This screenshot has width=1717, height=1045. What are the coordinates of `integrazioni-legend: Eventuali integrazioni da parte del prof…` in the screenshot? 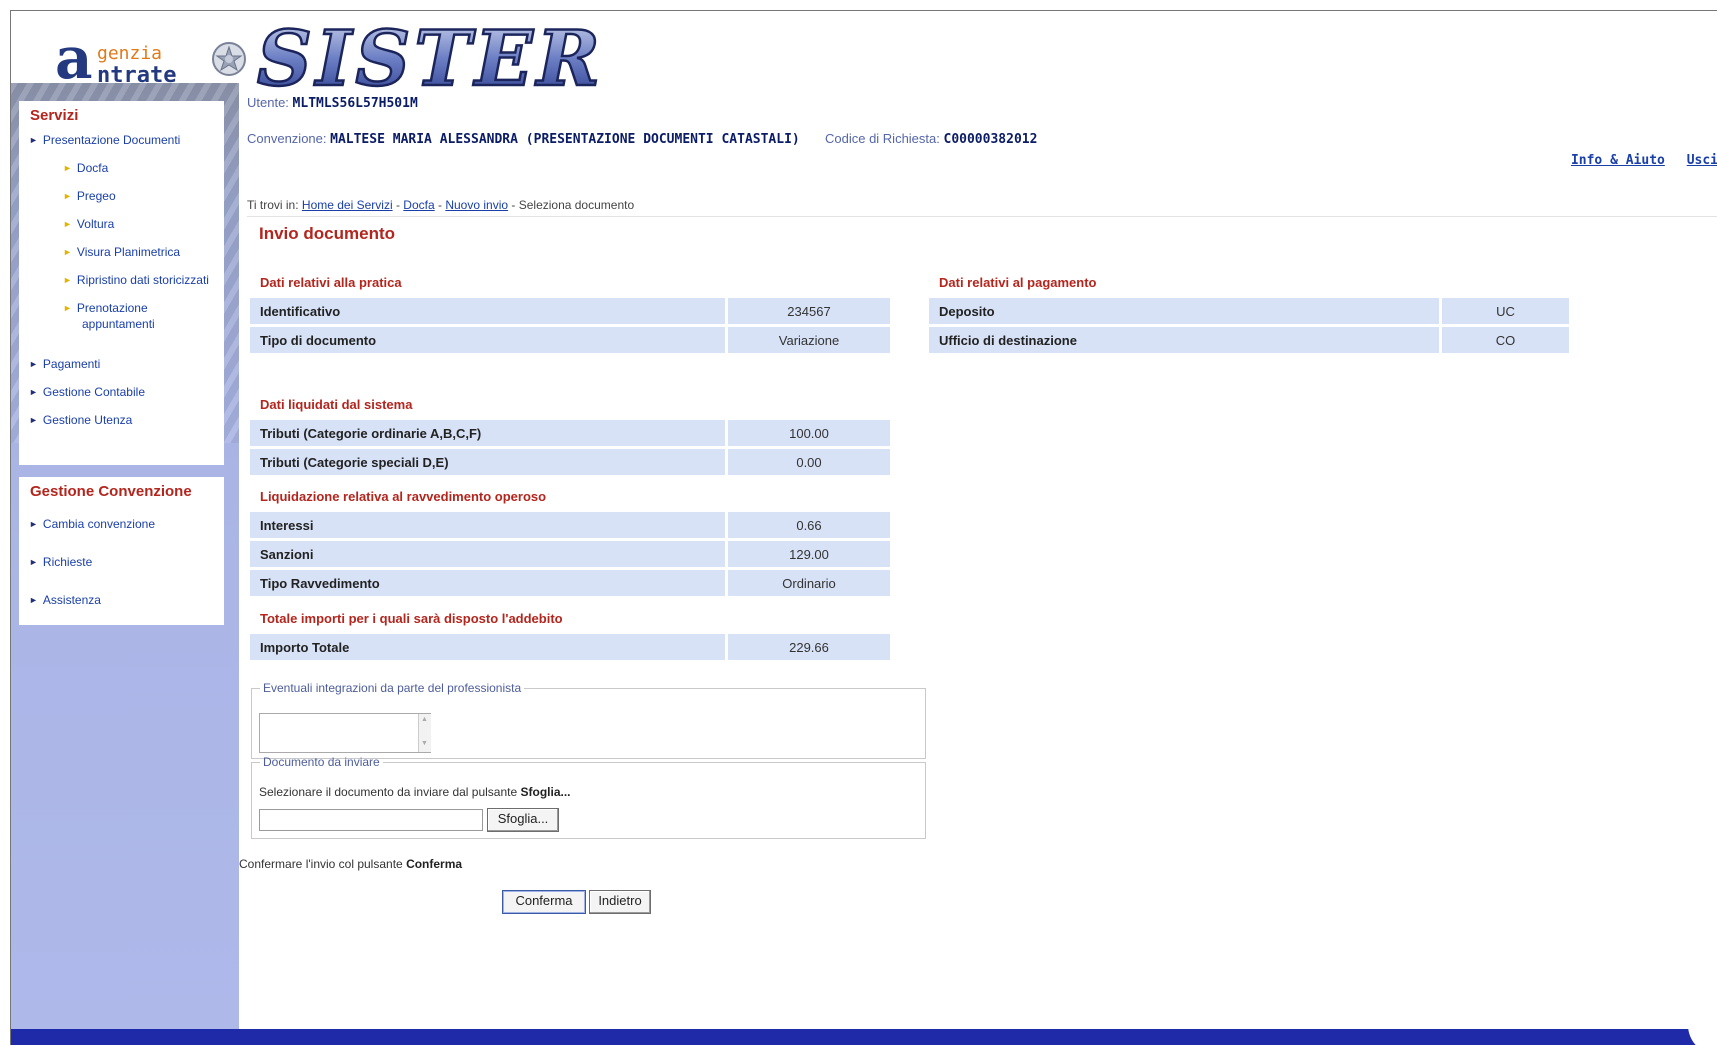 It's located at (392, 688).